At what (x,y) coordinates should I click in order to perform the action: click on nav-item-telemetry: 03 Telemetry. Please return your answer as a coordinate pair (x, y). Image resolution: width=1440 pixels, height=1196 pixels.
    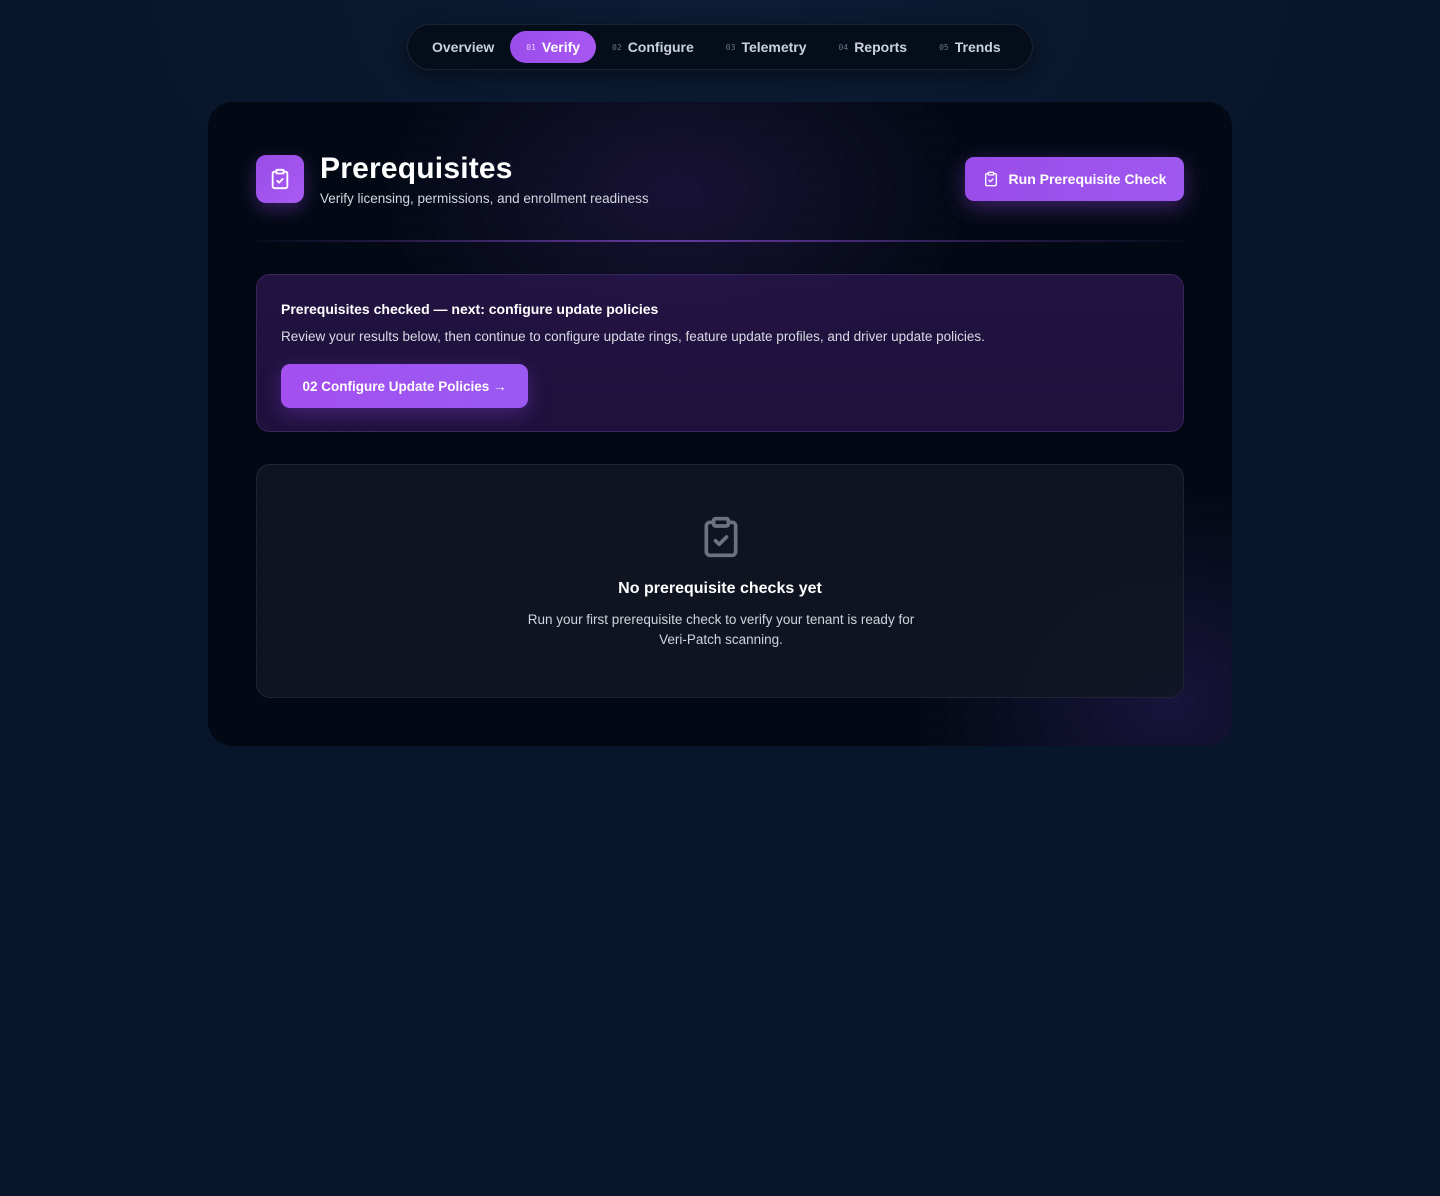
    Looking at the image, I should click on (766, 47).